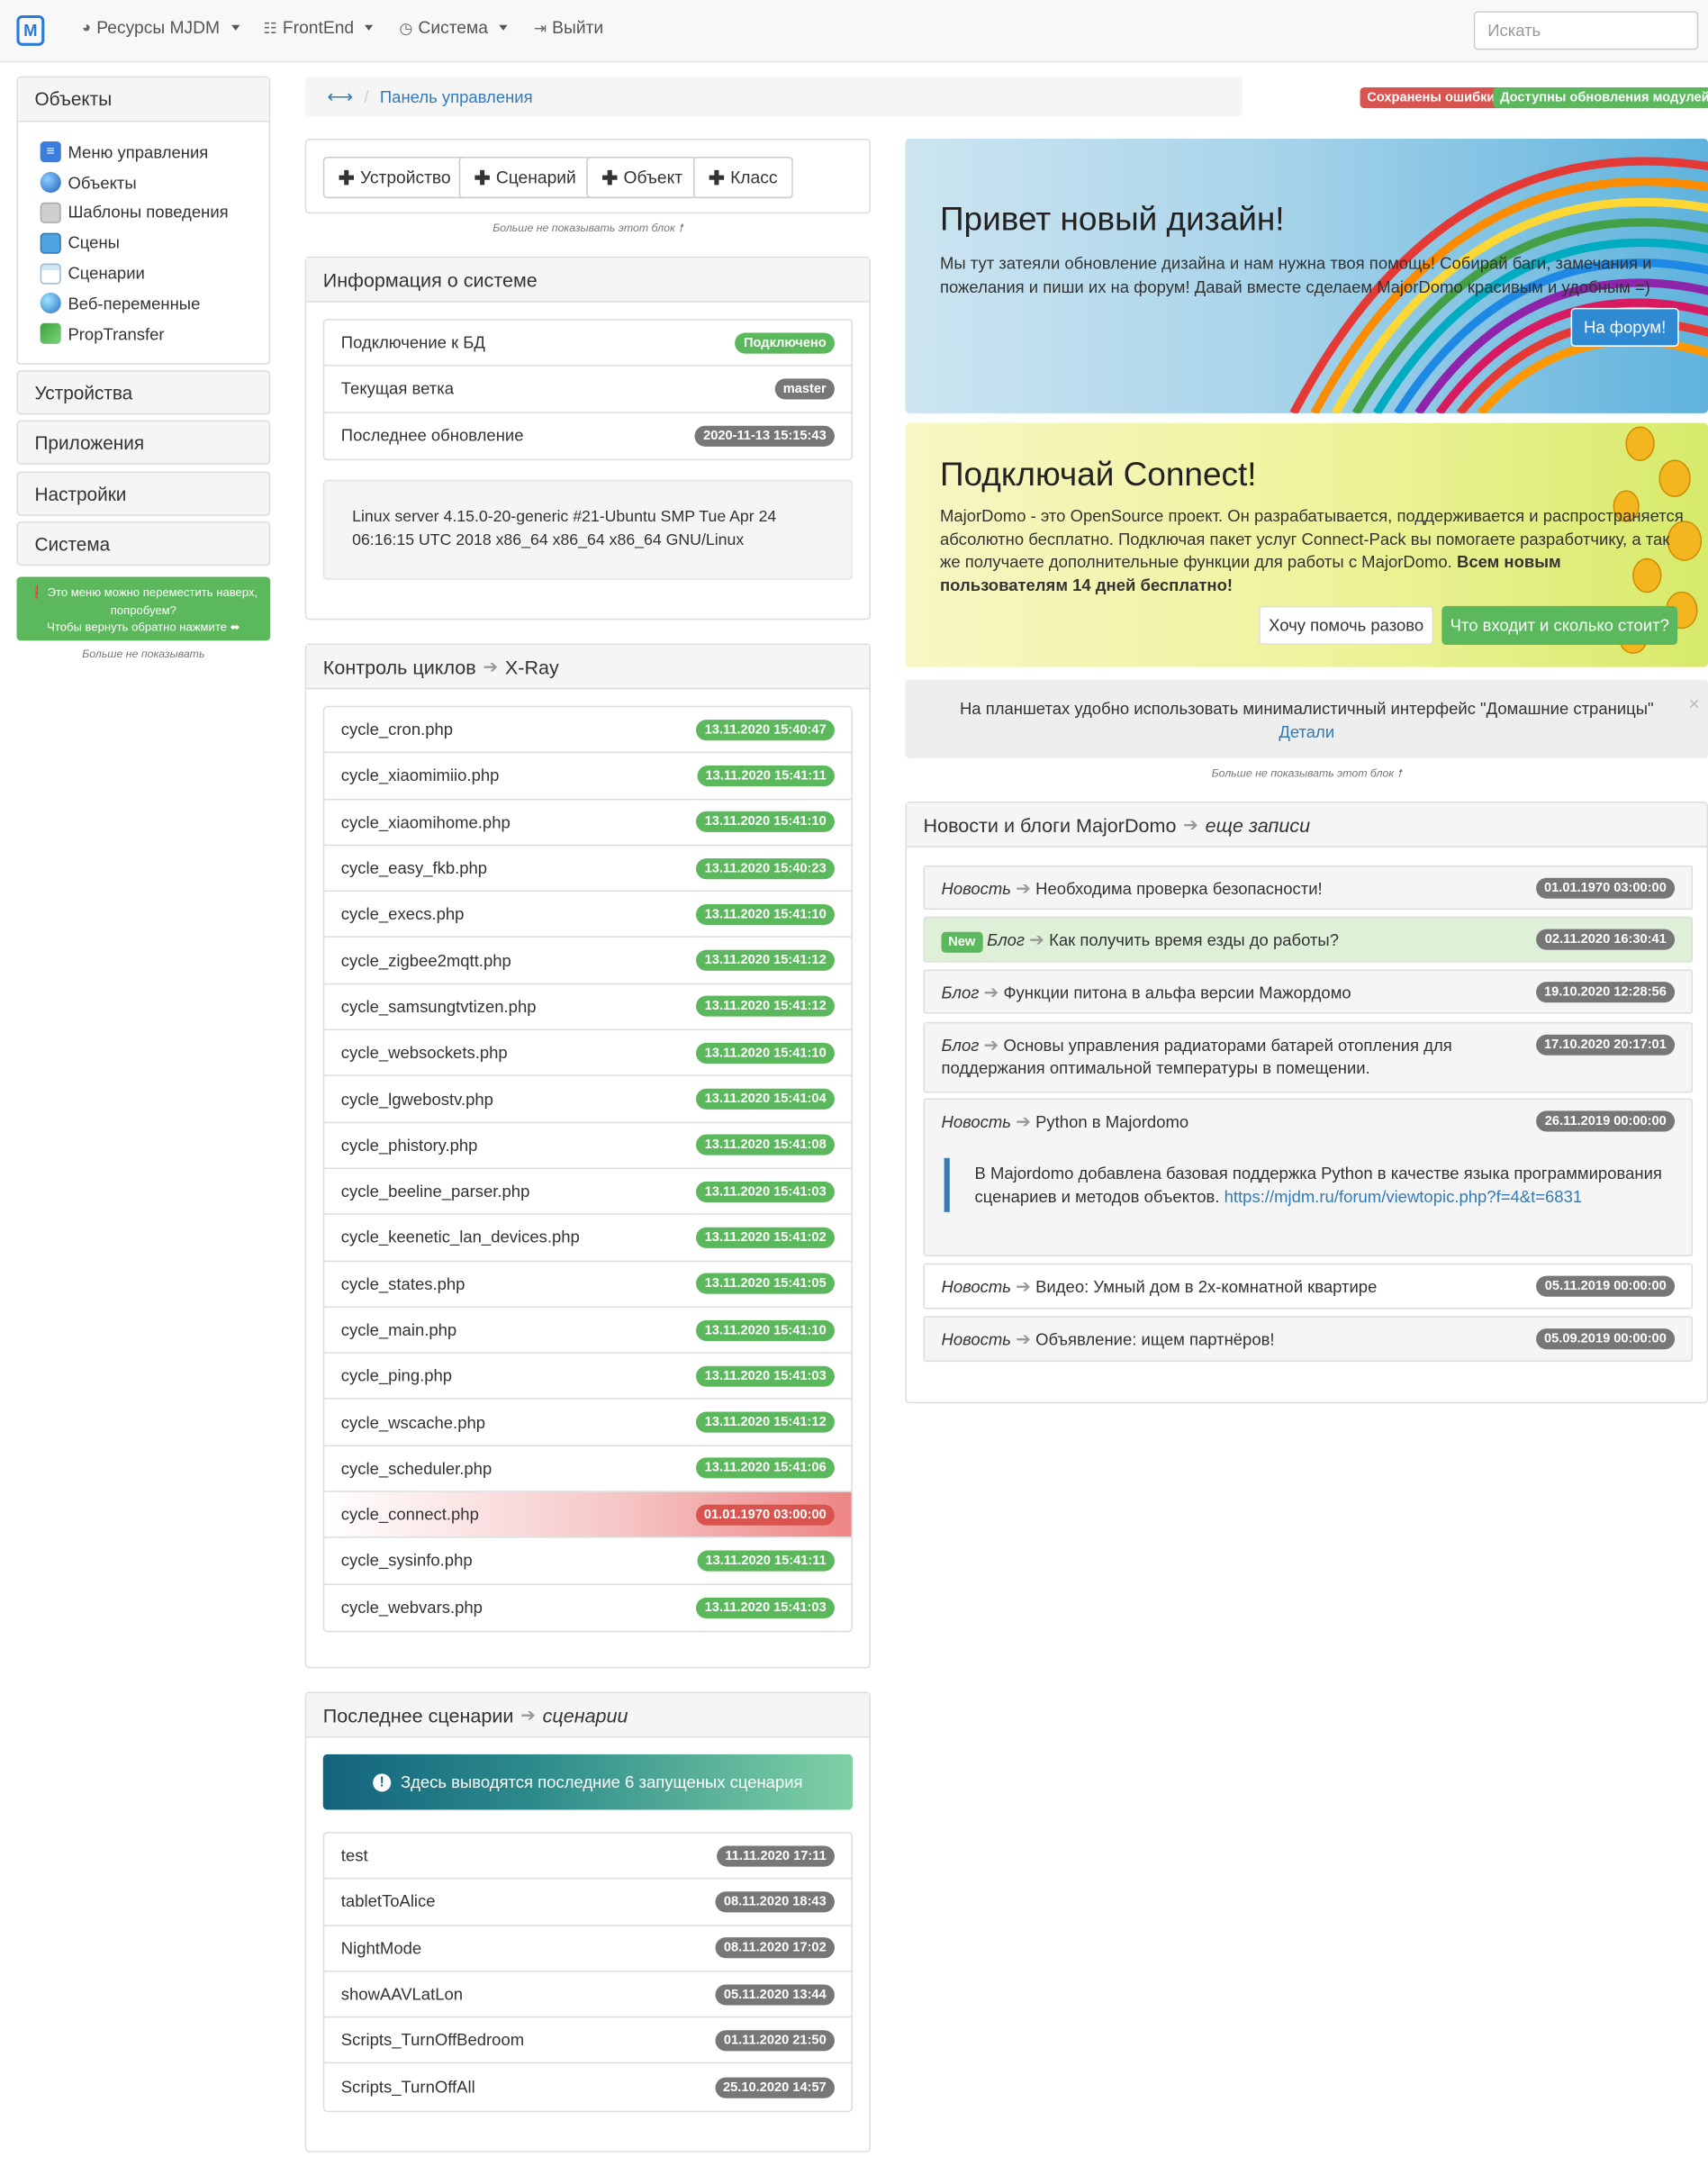 This screenshot has height=2175, width=1708. Describe the element at coordinates (588, 231) in the screenshot. I see `quick-add-dismiss-link: Больше не показывать этот блок 🠕` at that location.